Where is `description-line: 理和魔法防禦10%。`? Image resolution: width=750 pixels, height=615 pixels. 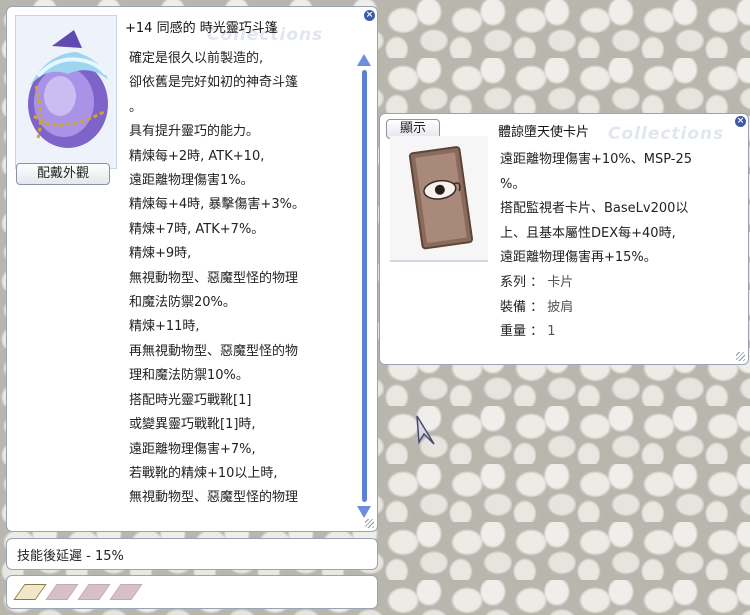
description-line: 理和魔法防禦10%。 is located at coordinates (189, 376).